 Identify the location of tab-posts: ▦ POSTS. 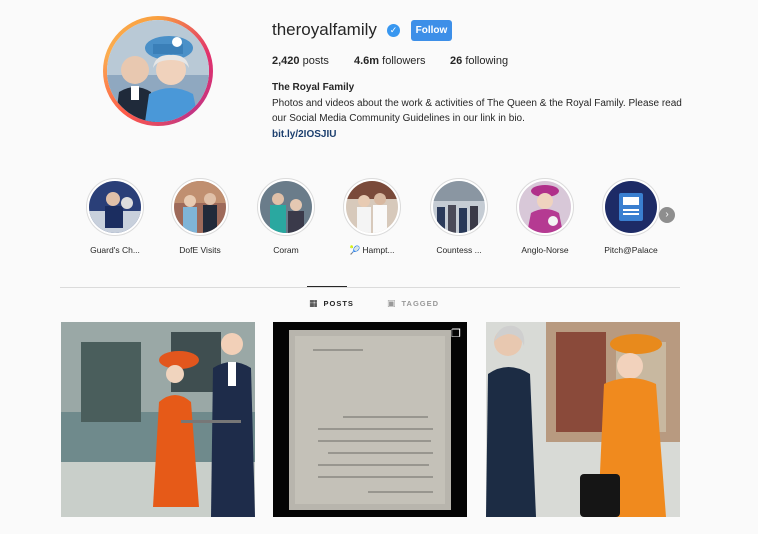
(331, 303).